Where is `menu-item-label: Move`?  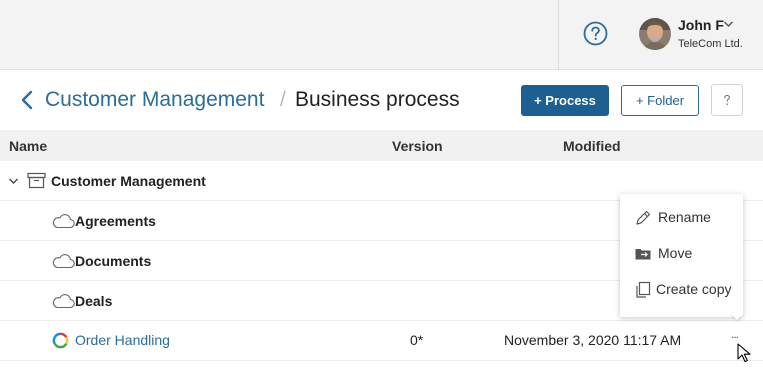 menu-item-label: Move is located at coordinates (675, 253).